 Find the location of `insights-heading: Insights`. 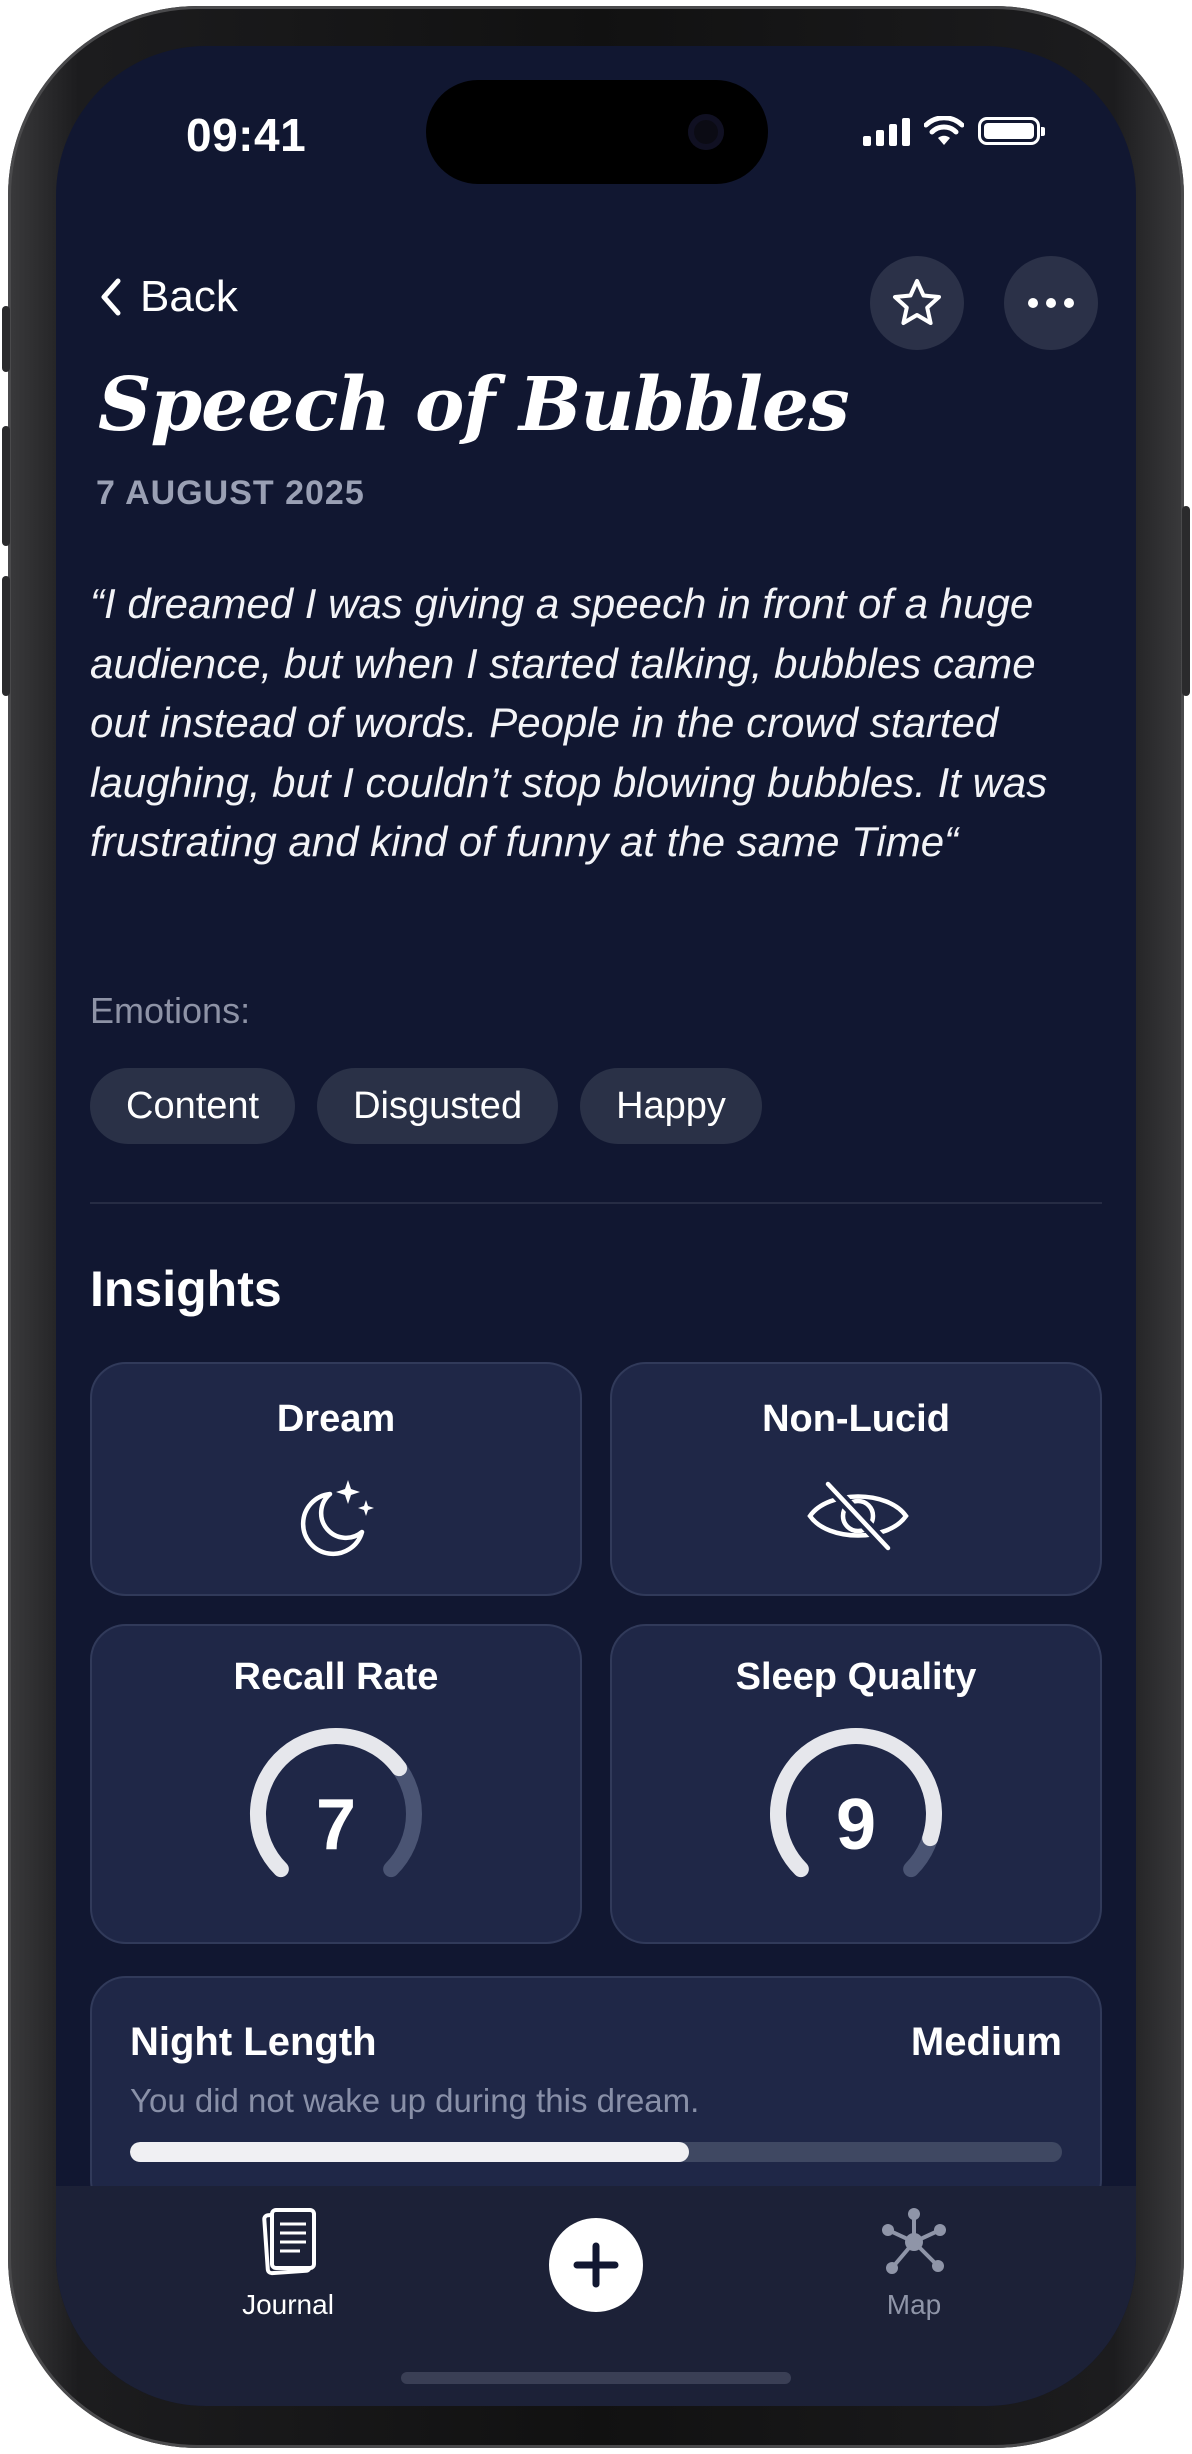

insights-heading: Insights is located at coordinates (186, 1289).